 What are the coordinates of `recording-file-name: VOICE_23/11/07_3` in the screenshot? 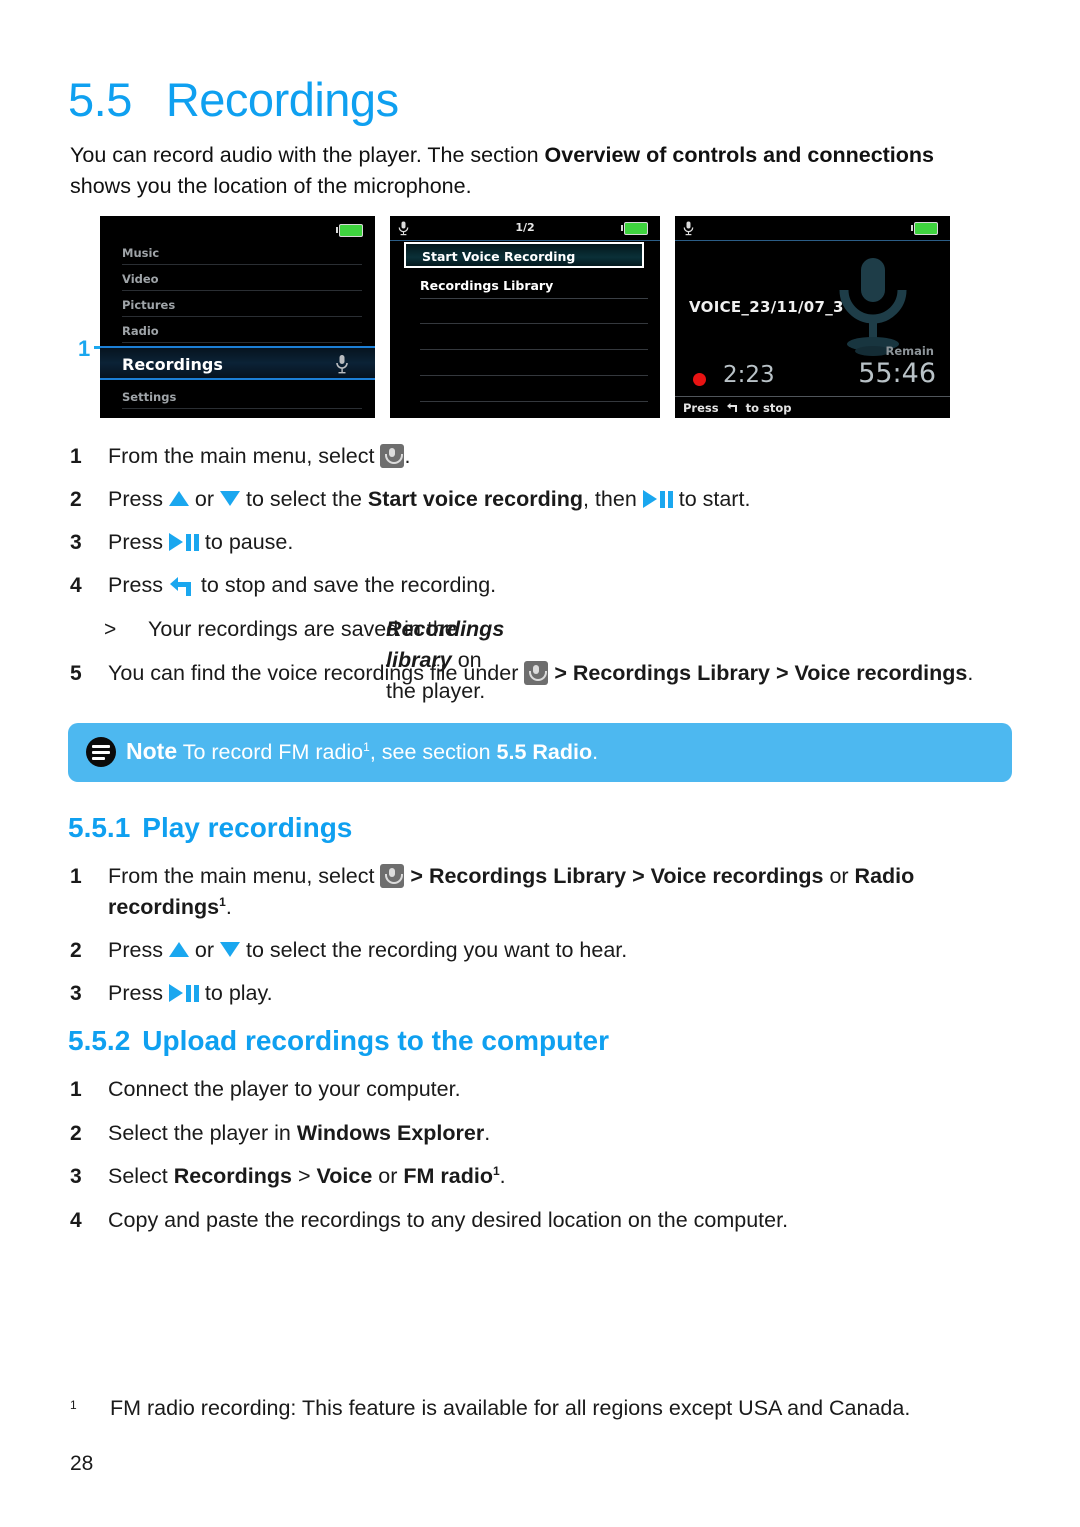 It's located at (766, 307).